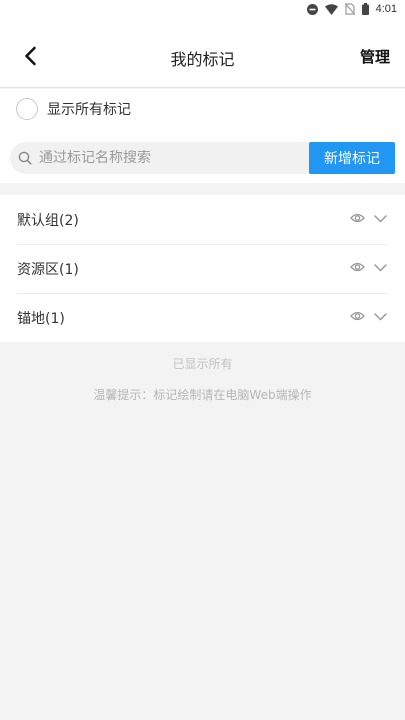  I want to click on status-time: 4:01, so click(386, 9).